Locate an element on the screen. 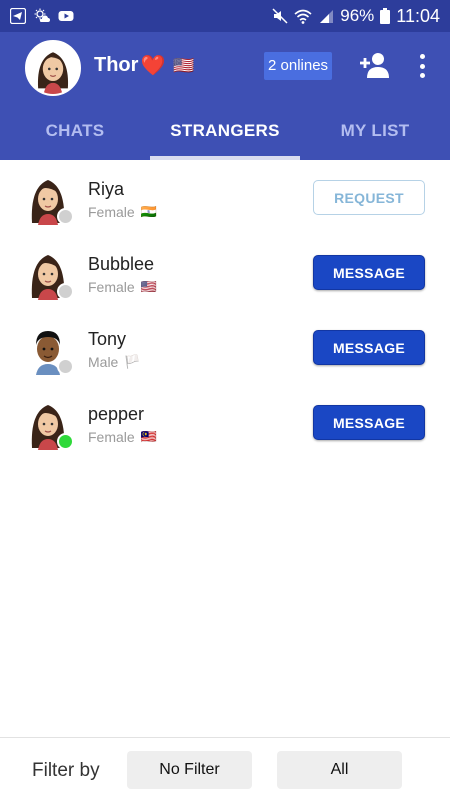 This screenshot has height=800, width=450. tab-bar: CHATS STRANGERS MY LIST is located at coordinates (225, 136).